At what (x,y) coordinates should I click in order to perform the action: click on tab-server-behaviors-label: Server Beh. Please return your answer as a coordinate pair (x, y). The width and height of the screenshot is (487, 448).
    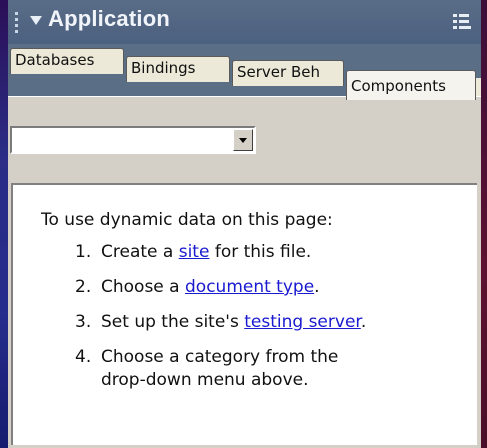
    Looking at the image, I should click on (278, 72).